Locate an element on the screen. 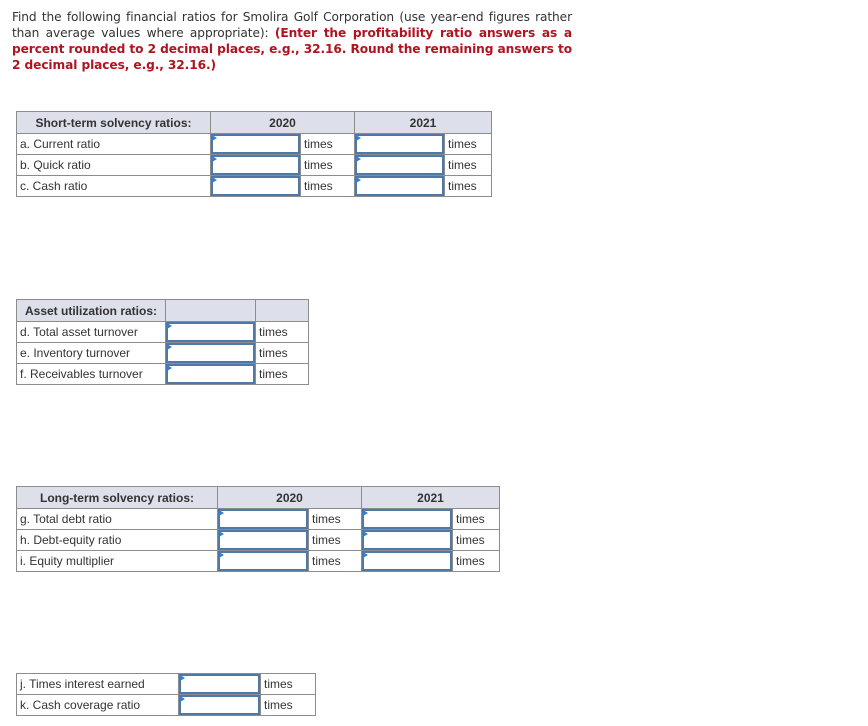 Image resolution: width=868 pixels, height=726 pixels. table-row: a. Current ratio times times is located at coordinates (254, 144).